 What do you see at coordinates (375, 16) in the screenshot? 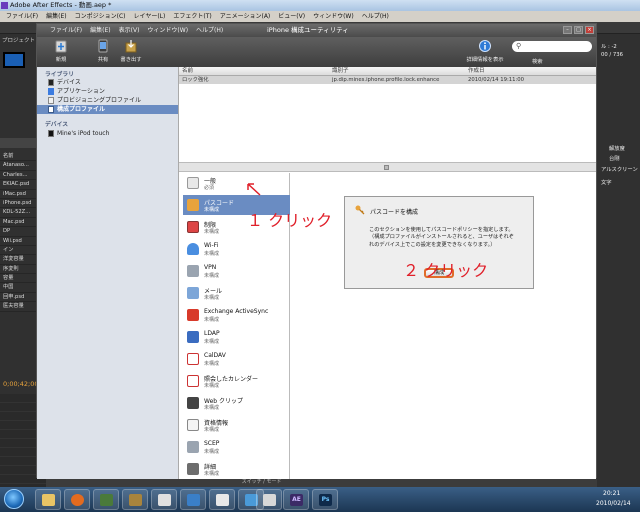
I see `ae-menu-help: ヘルプ(H)` at bounding box center [375, 16].